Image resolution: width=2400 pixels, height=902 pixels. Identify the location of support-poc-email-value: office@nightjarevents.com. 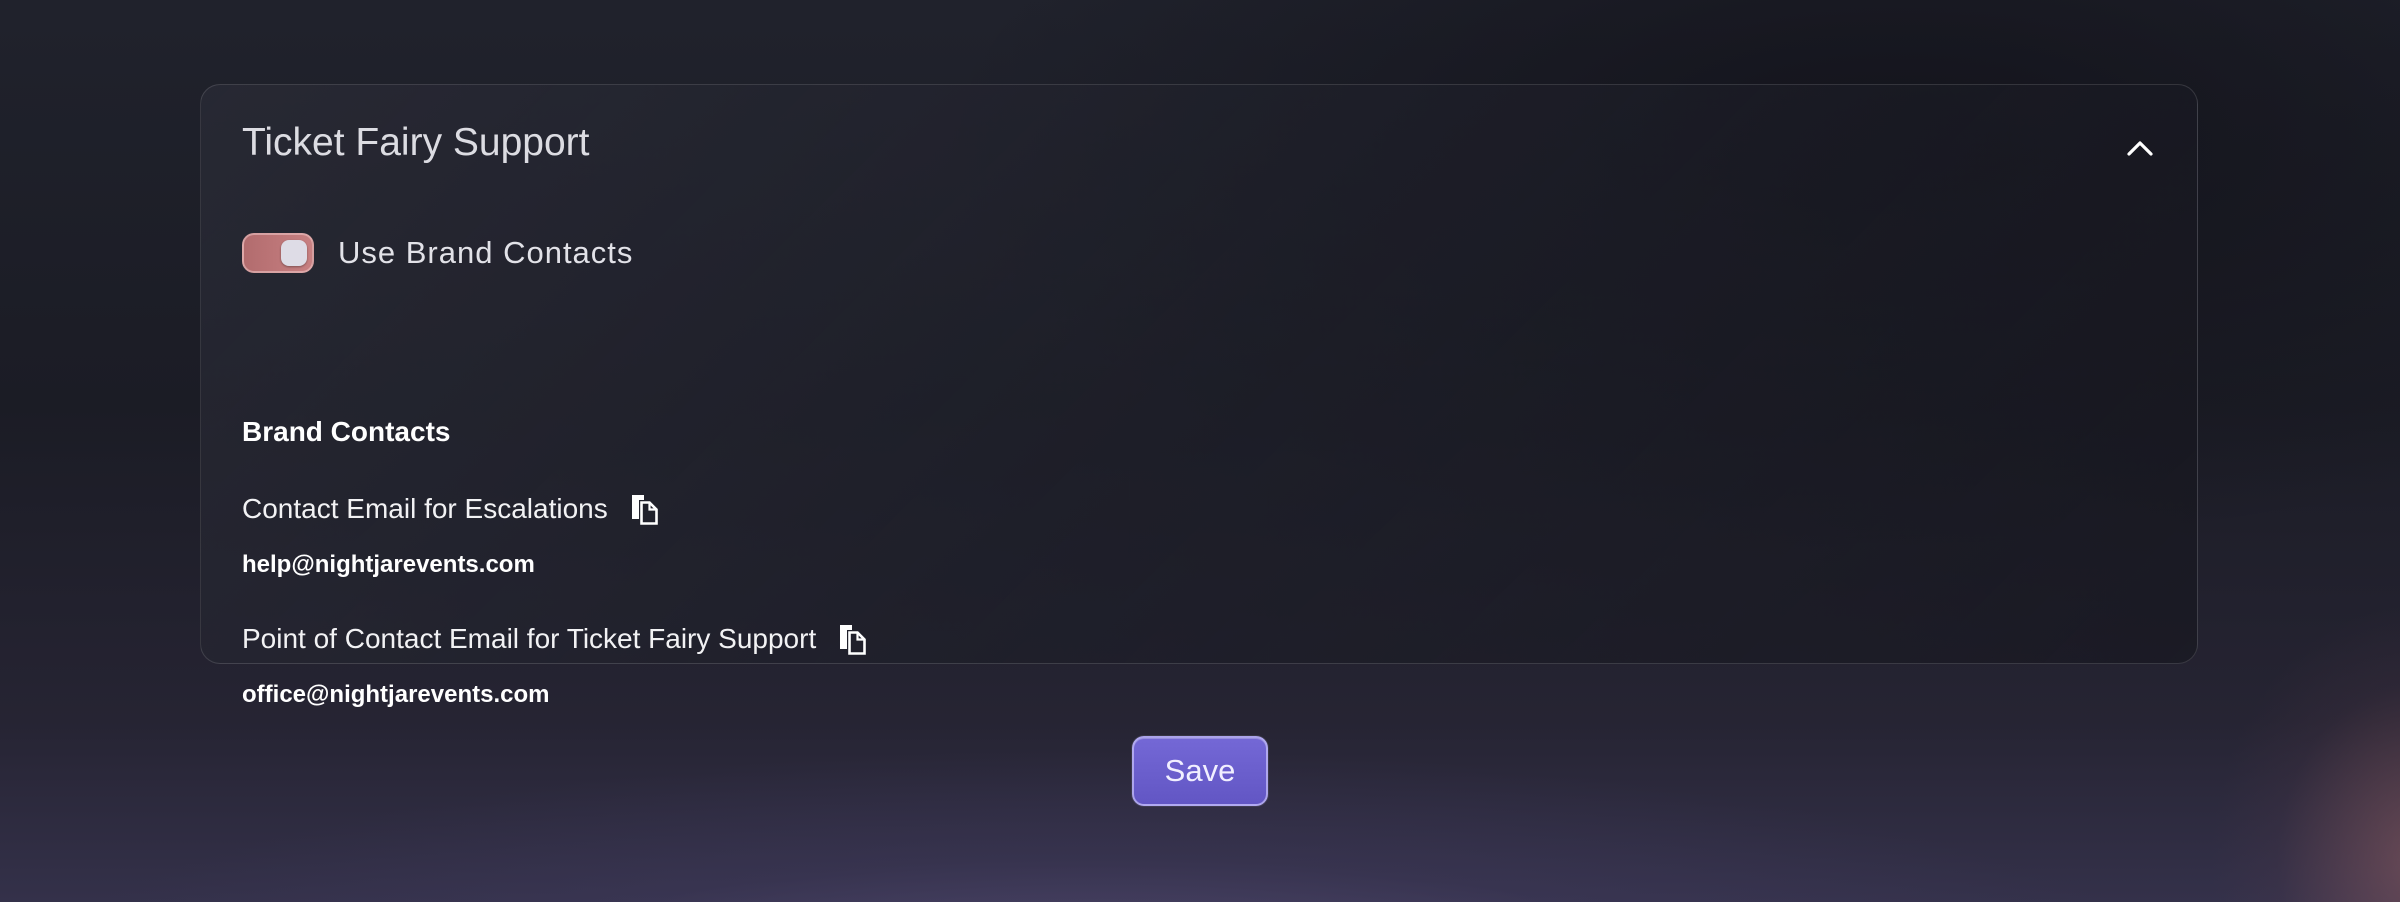
(396, 694).